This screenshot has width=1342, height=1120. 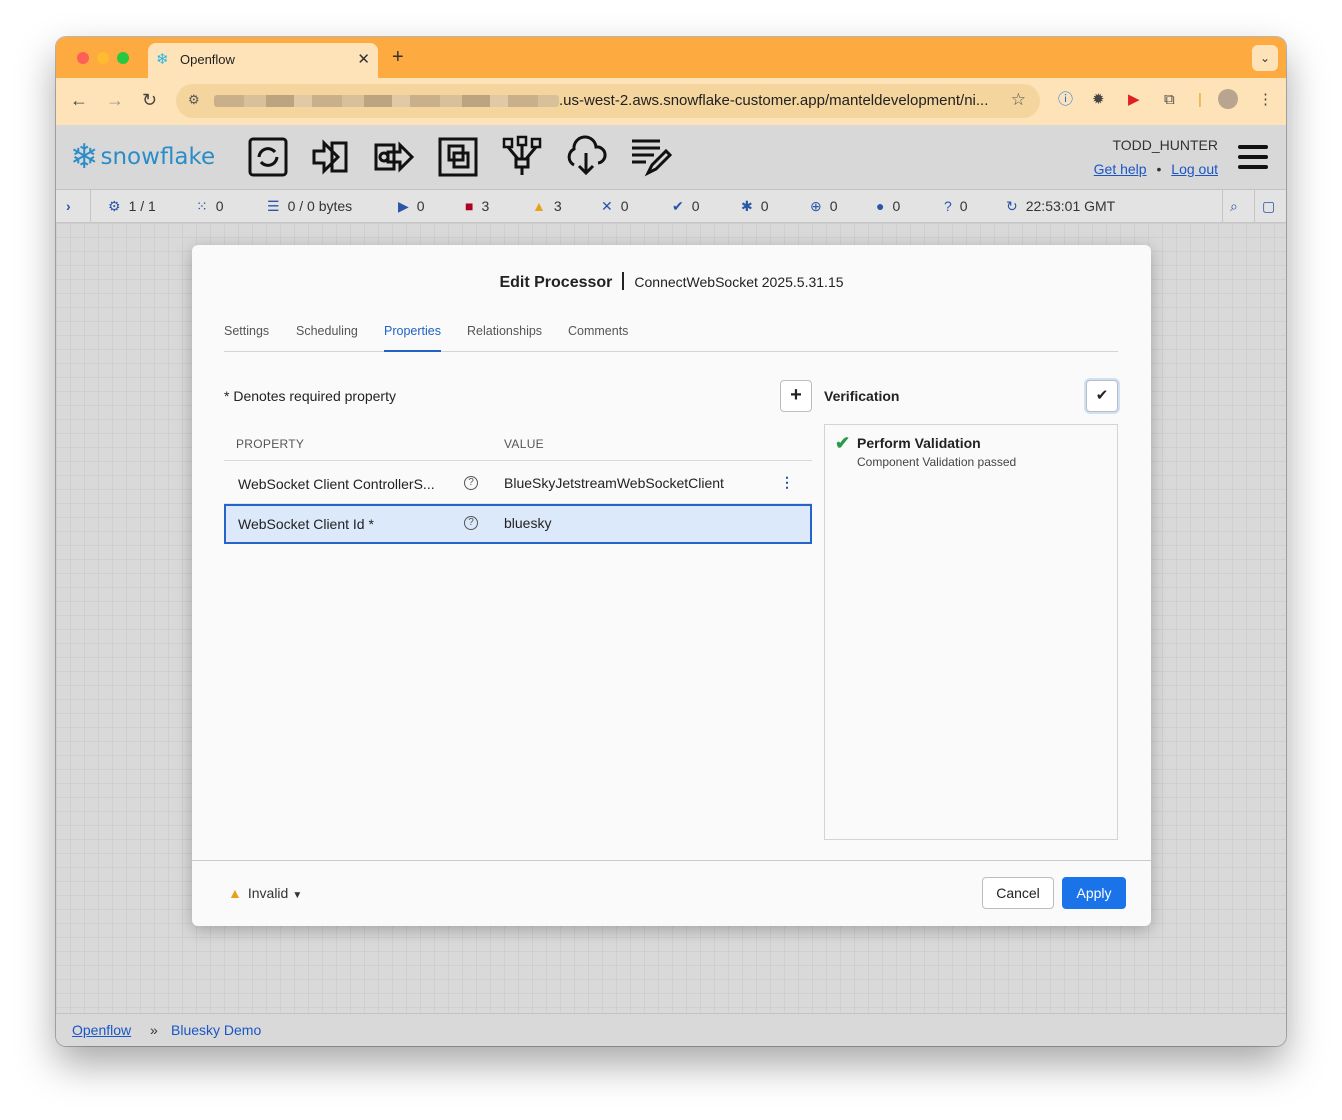 What do you see at coordinates (824, 206) in the screenshot?
I see `stale-status: ⊕ 0` at bounding box center [824, 206].